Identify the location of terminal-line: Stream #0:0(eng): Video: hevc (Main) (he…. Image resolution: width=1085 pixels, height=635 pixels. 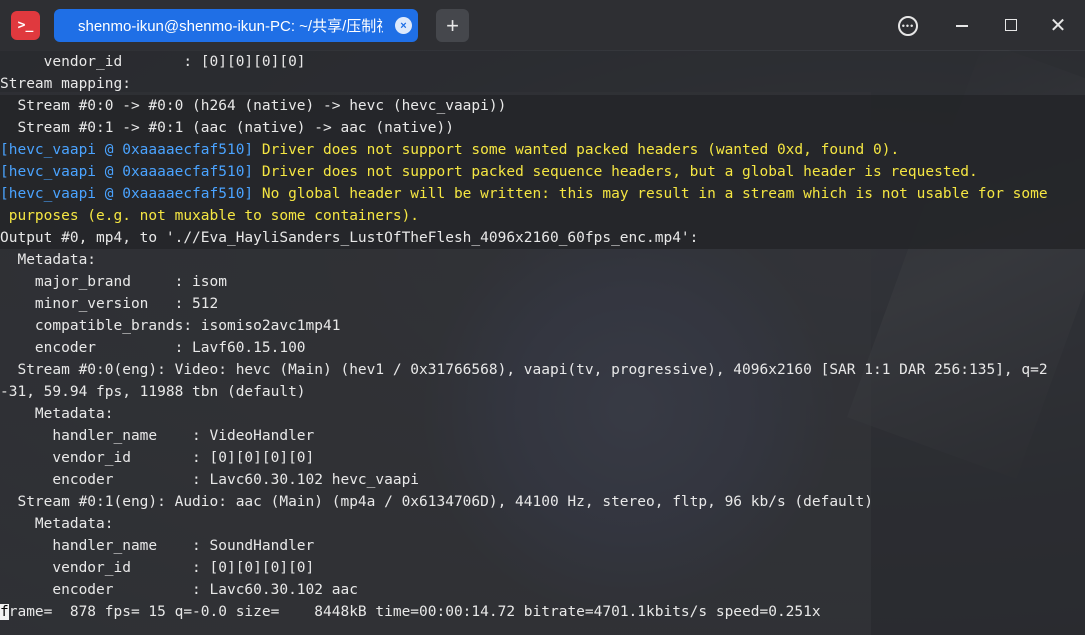
(524, 370).